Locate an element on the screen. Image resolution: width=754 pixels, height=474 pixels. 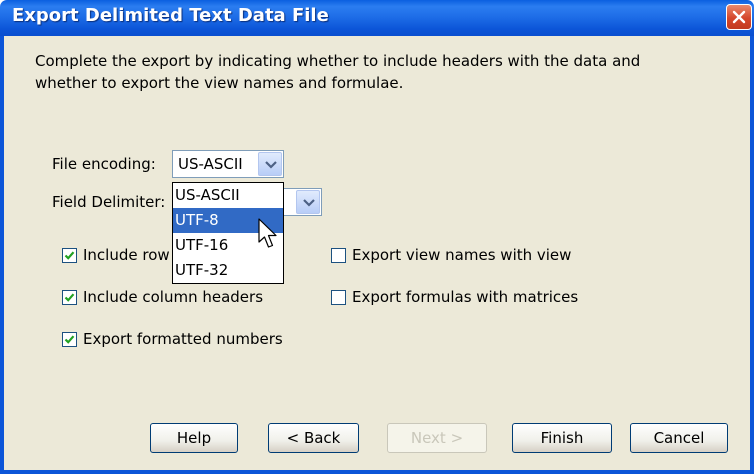
close-button is located at coordinates (739, 17).